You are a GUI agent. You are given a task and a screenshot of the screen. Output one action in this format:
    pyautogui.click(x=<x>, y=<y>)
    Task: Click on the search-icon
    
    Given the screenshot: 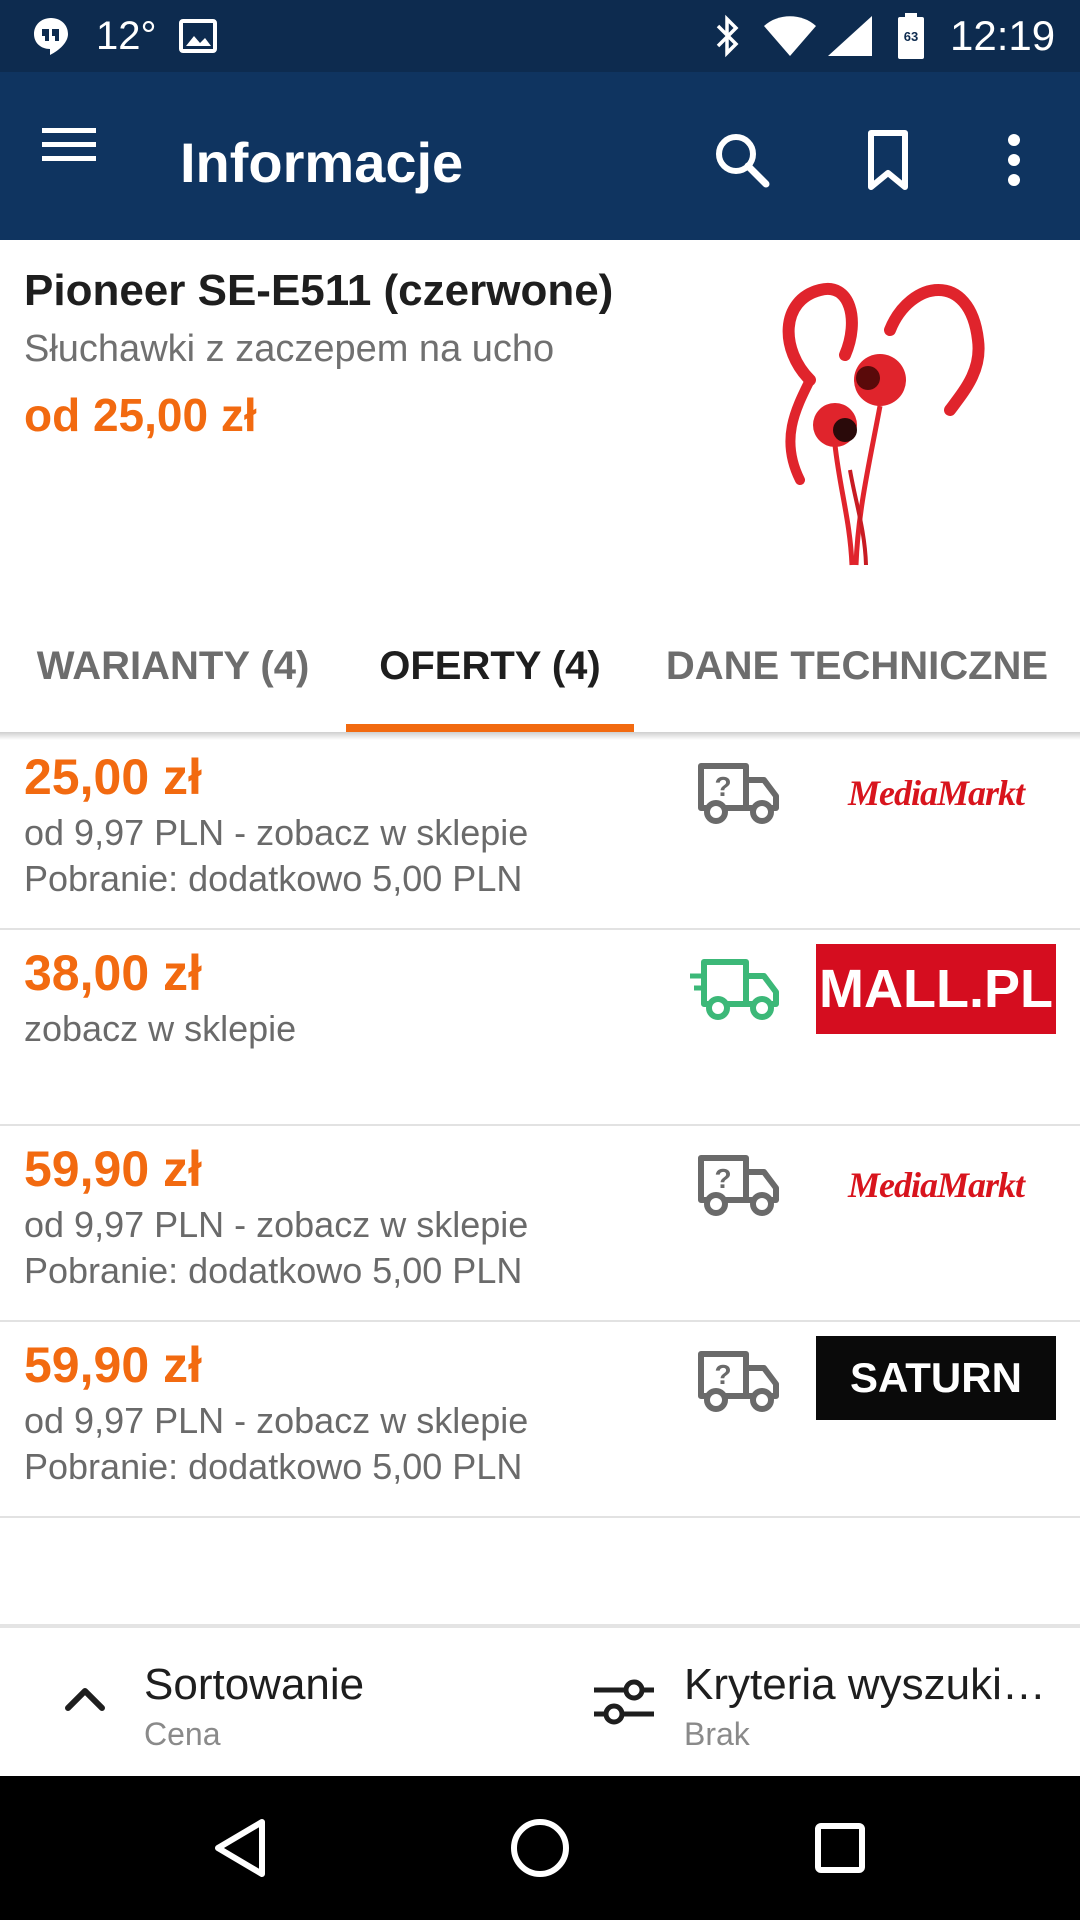 What is the action you would take?
    pyautogui.click(x=742, y=160)
    